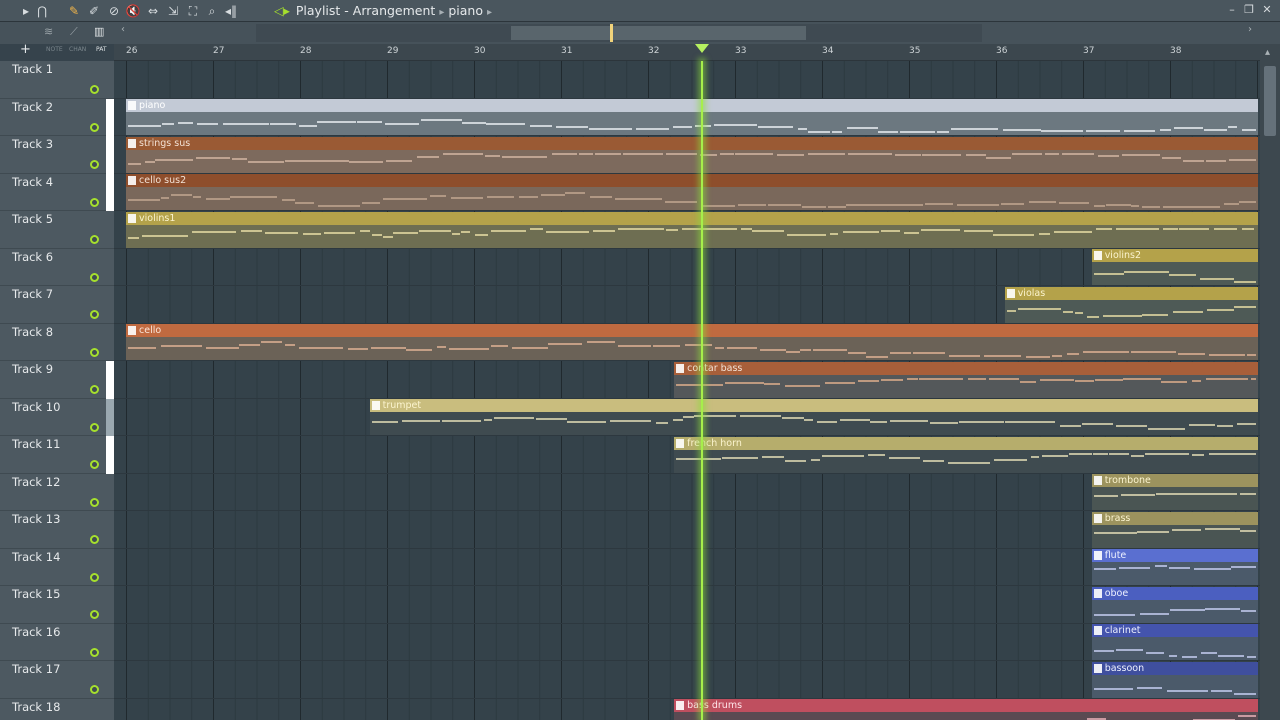 The image size is (1280, 720). I want to click on clip-title: clarinet, so click(1174, 630).